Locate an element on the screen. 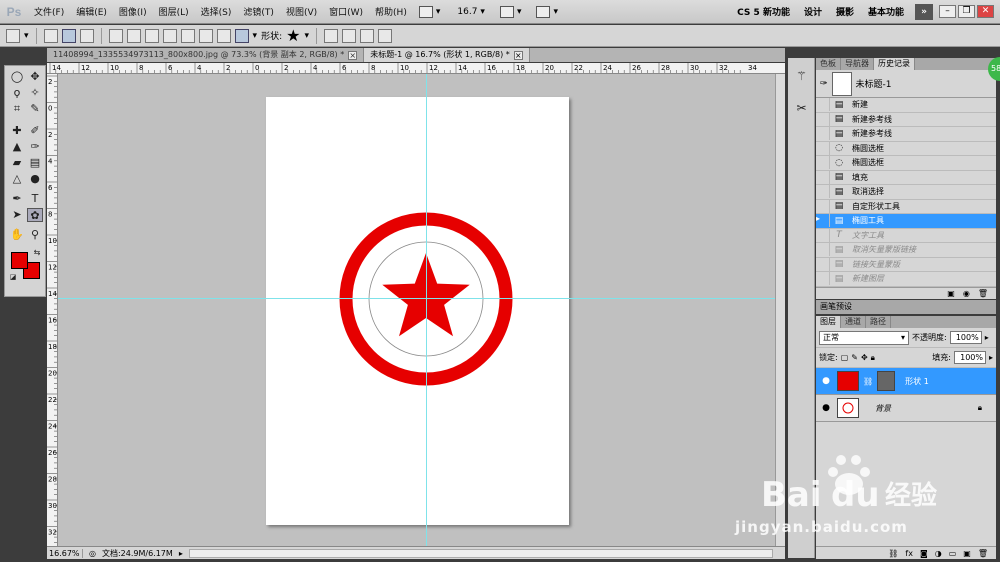  history-item: ▤ 新建参考线 is located at coordinates (906, 134).